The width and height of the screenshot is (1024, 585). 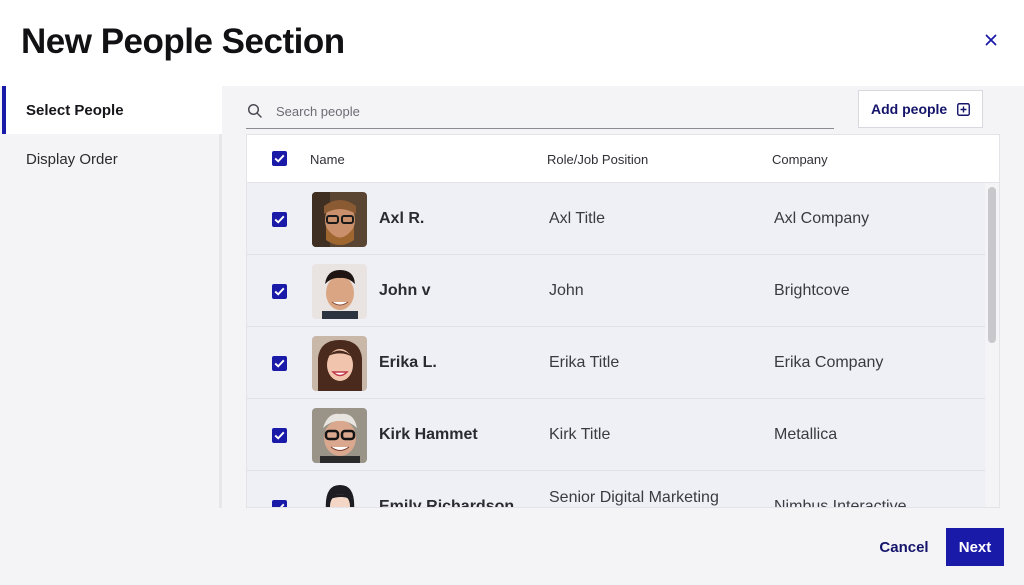 I want to click on next-button: Next, so click(x=975, y=547).